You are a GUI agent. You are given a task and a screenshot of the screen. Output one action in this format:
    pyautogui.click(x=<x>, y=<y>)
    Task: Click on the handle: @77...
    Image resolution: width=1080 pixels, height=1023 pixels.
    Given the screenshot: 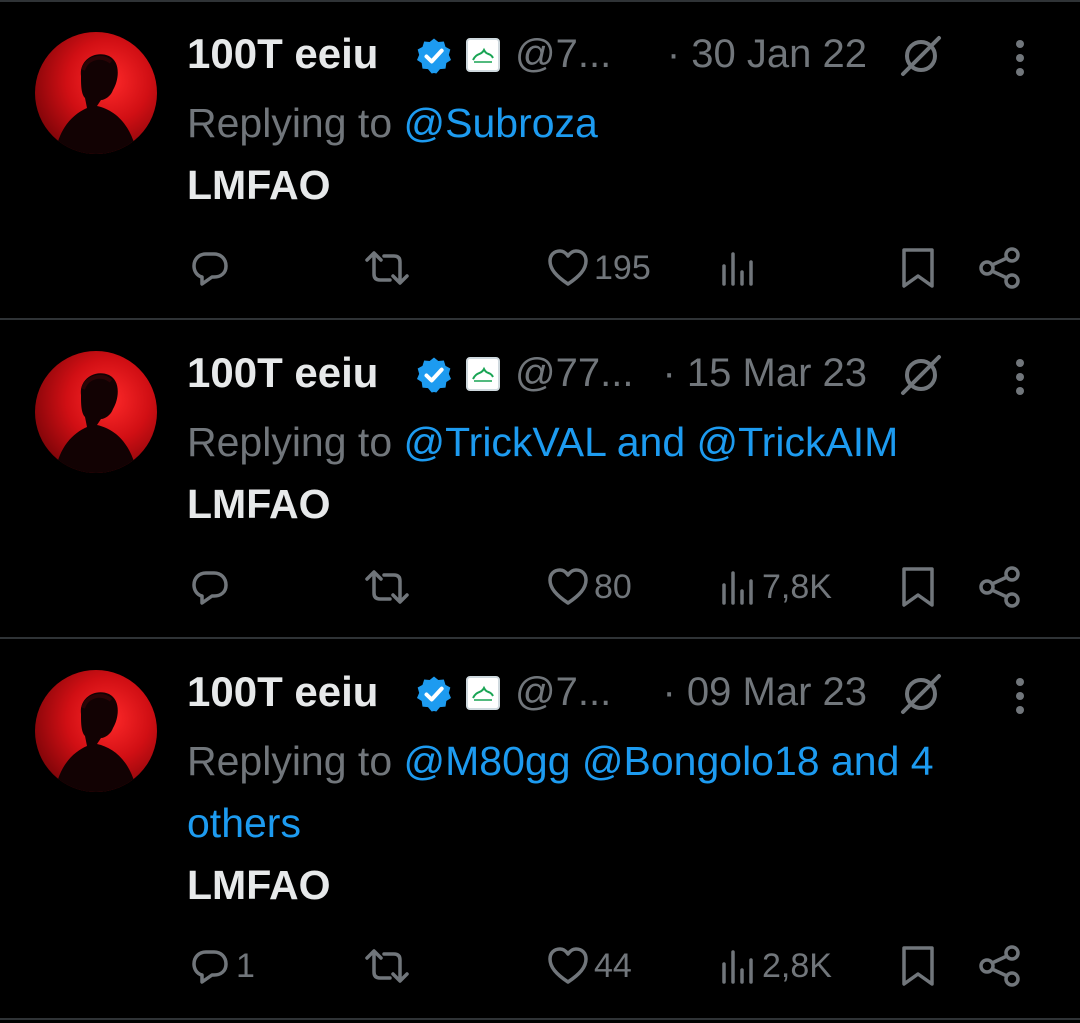 What is the action you would take?
    pyautogui.click(x=574, y=373)
    